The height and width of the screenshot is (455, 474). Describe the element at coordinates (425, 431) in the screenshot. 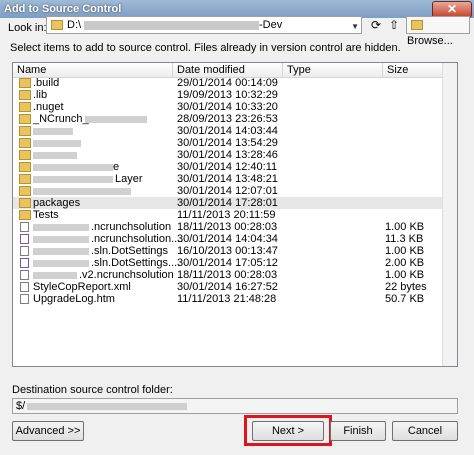

I see `cancel-button: Cancel` at that location.